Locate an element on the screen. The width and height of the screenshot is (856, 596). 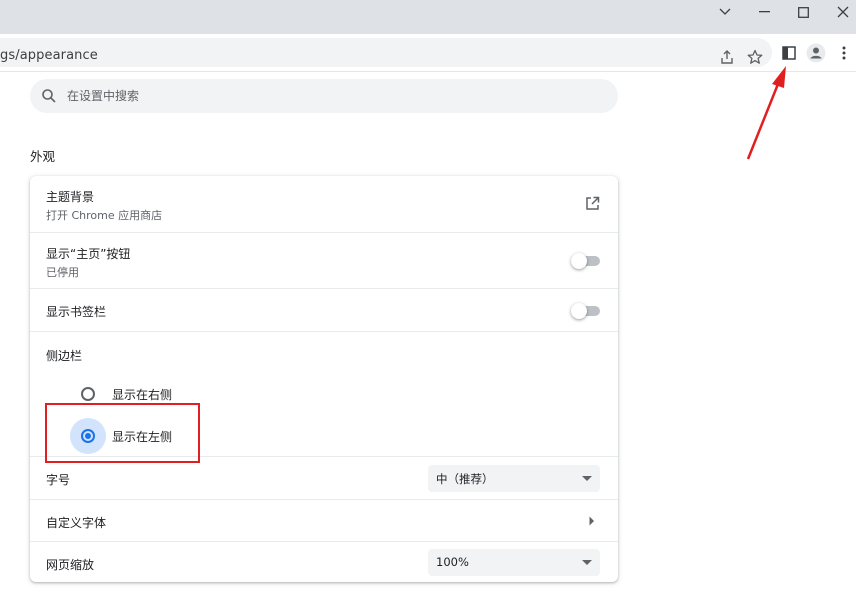
external-link-icon is located at coordinates (592, 203).